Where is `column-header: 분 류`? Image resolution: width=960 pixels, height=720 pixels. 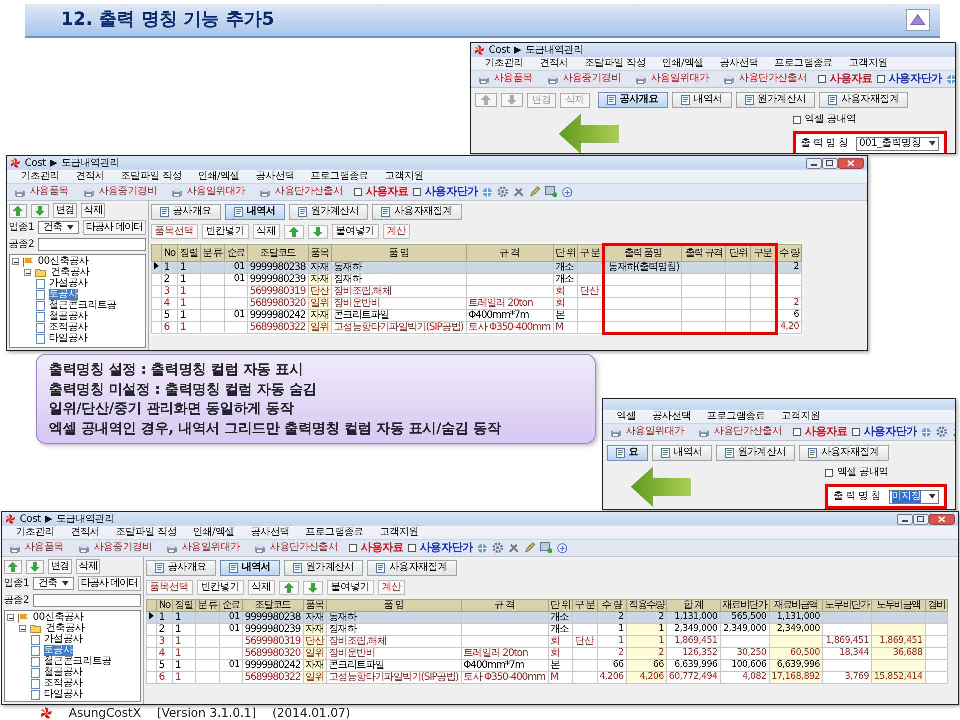 column-header: 분 류 is located at coordinates (212, 253).